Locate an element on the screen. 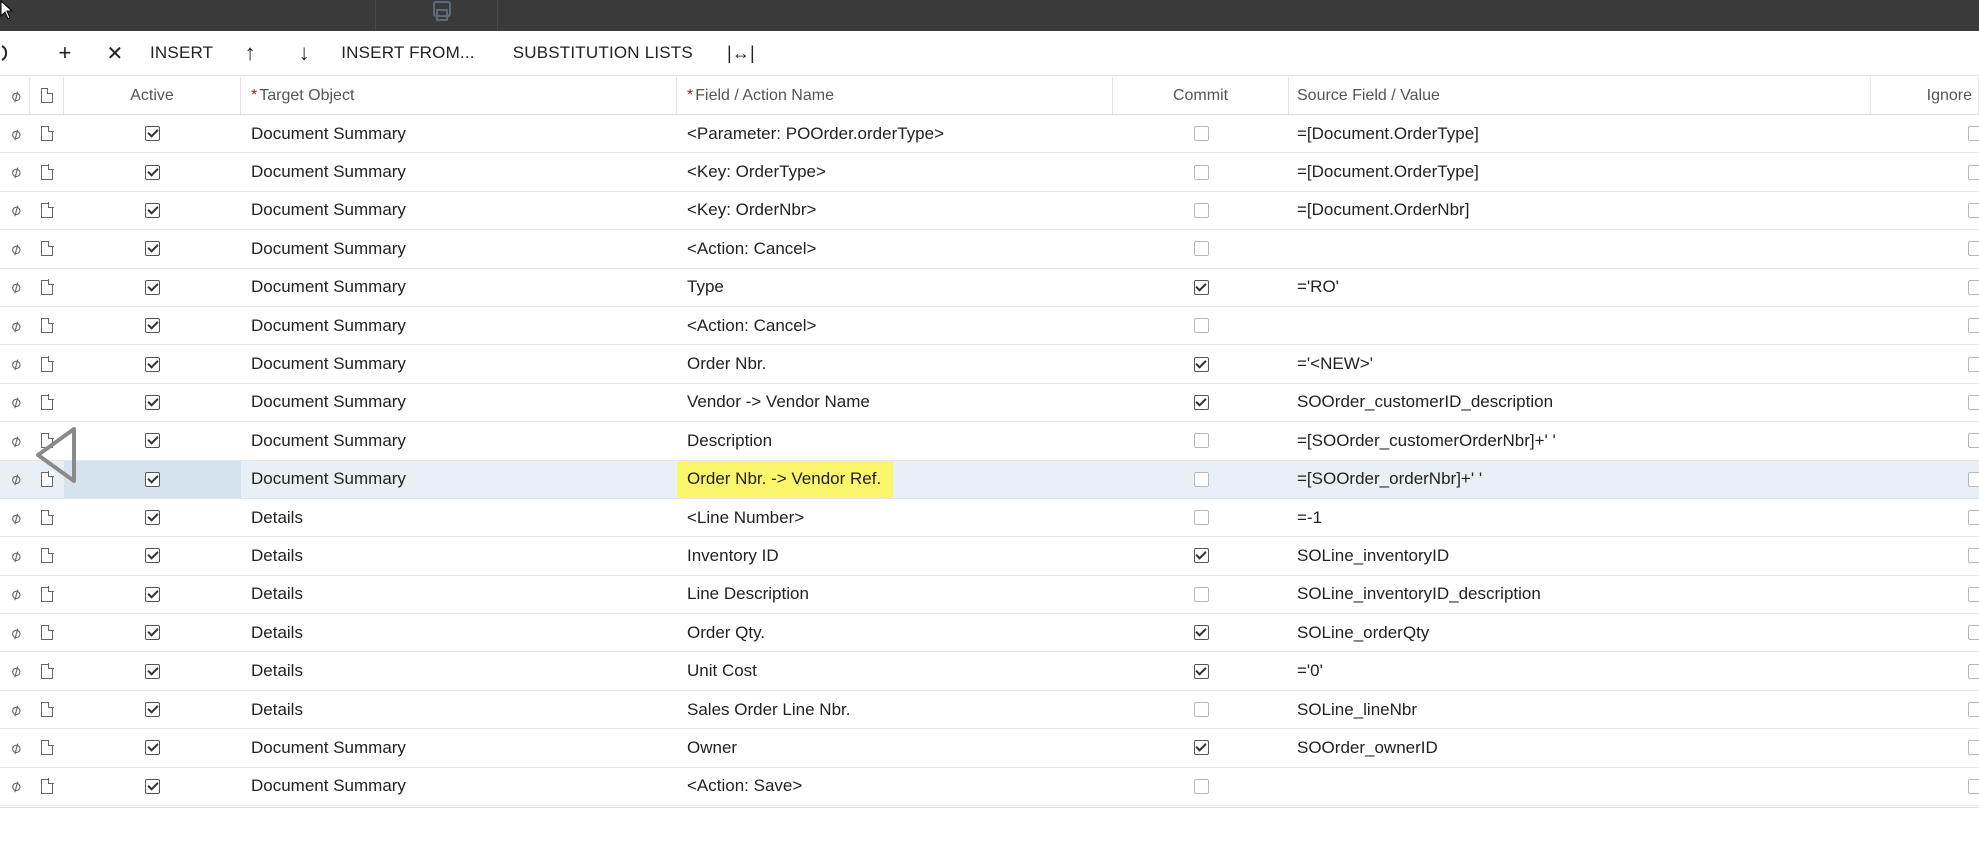 This screenshot has height=844, width=1979. field-action-cell: <Action: Cancel> is located at coordinates (895, 325).